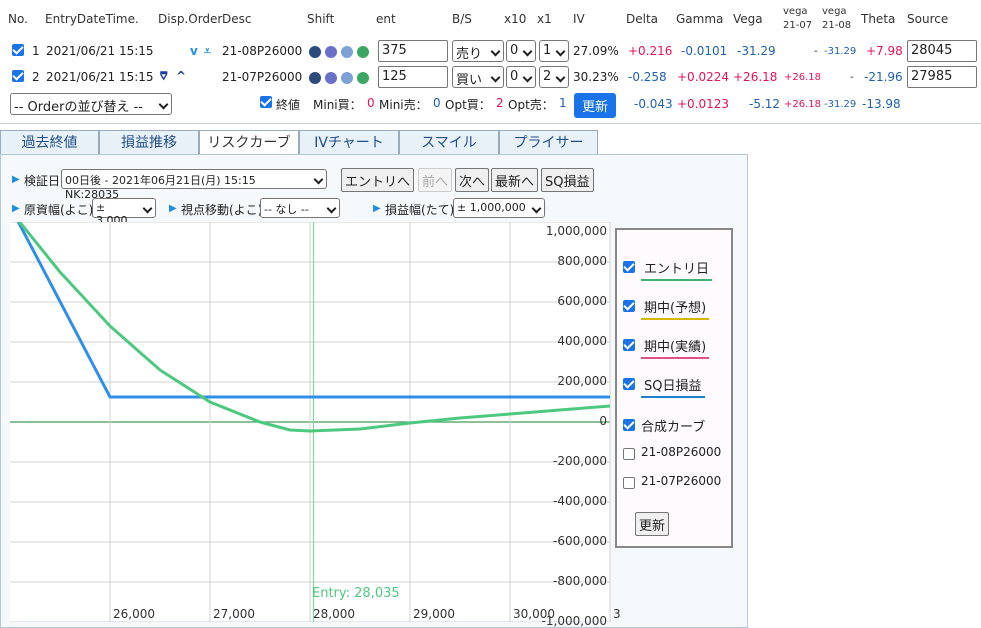 The height and width of the screenshot is (628, 981). What do you see at coordinates (356, 593) in the screenshot?
I see `entry-marker-label: Entry: 28,035` at bounding box center [356, 593].